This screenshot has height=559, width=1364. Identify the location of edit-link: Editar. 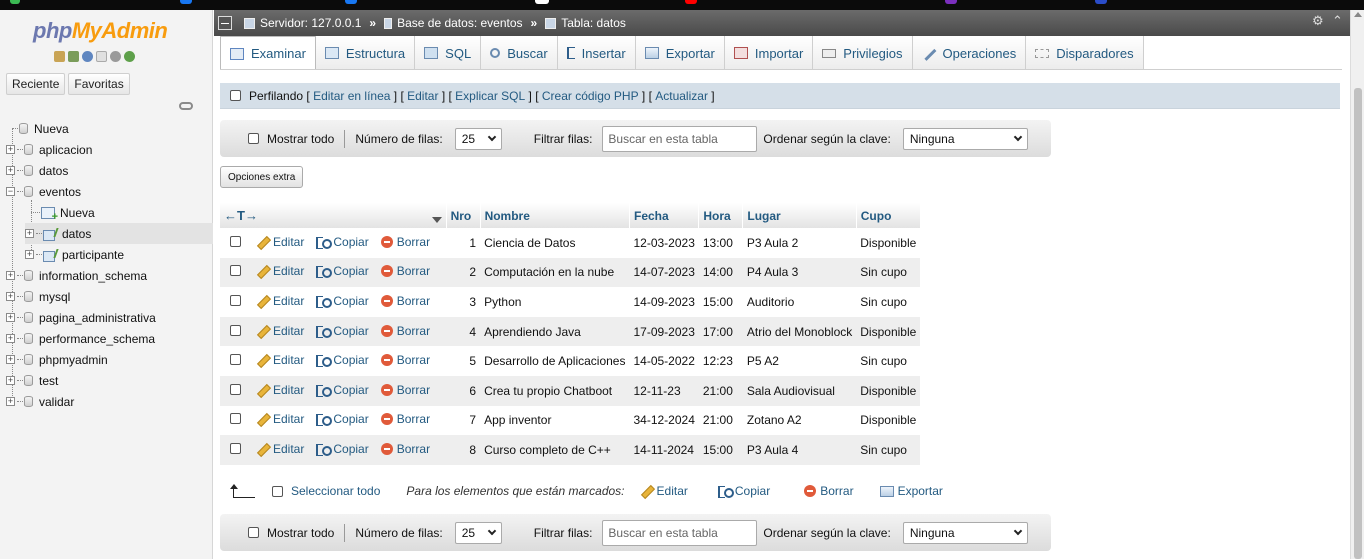
(422, 96).